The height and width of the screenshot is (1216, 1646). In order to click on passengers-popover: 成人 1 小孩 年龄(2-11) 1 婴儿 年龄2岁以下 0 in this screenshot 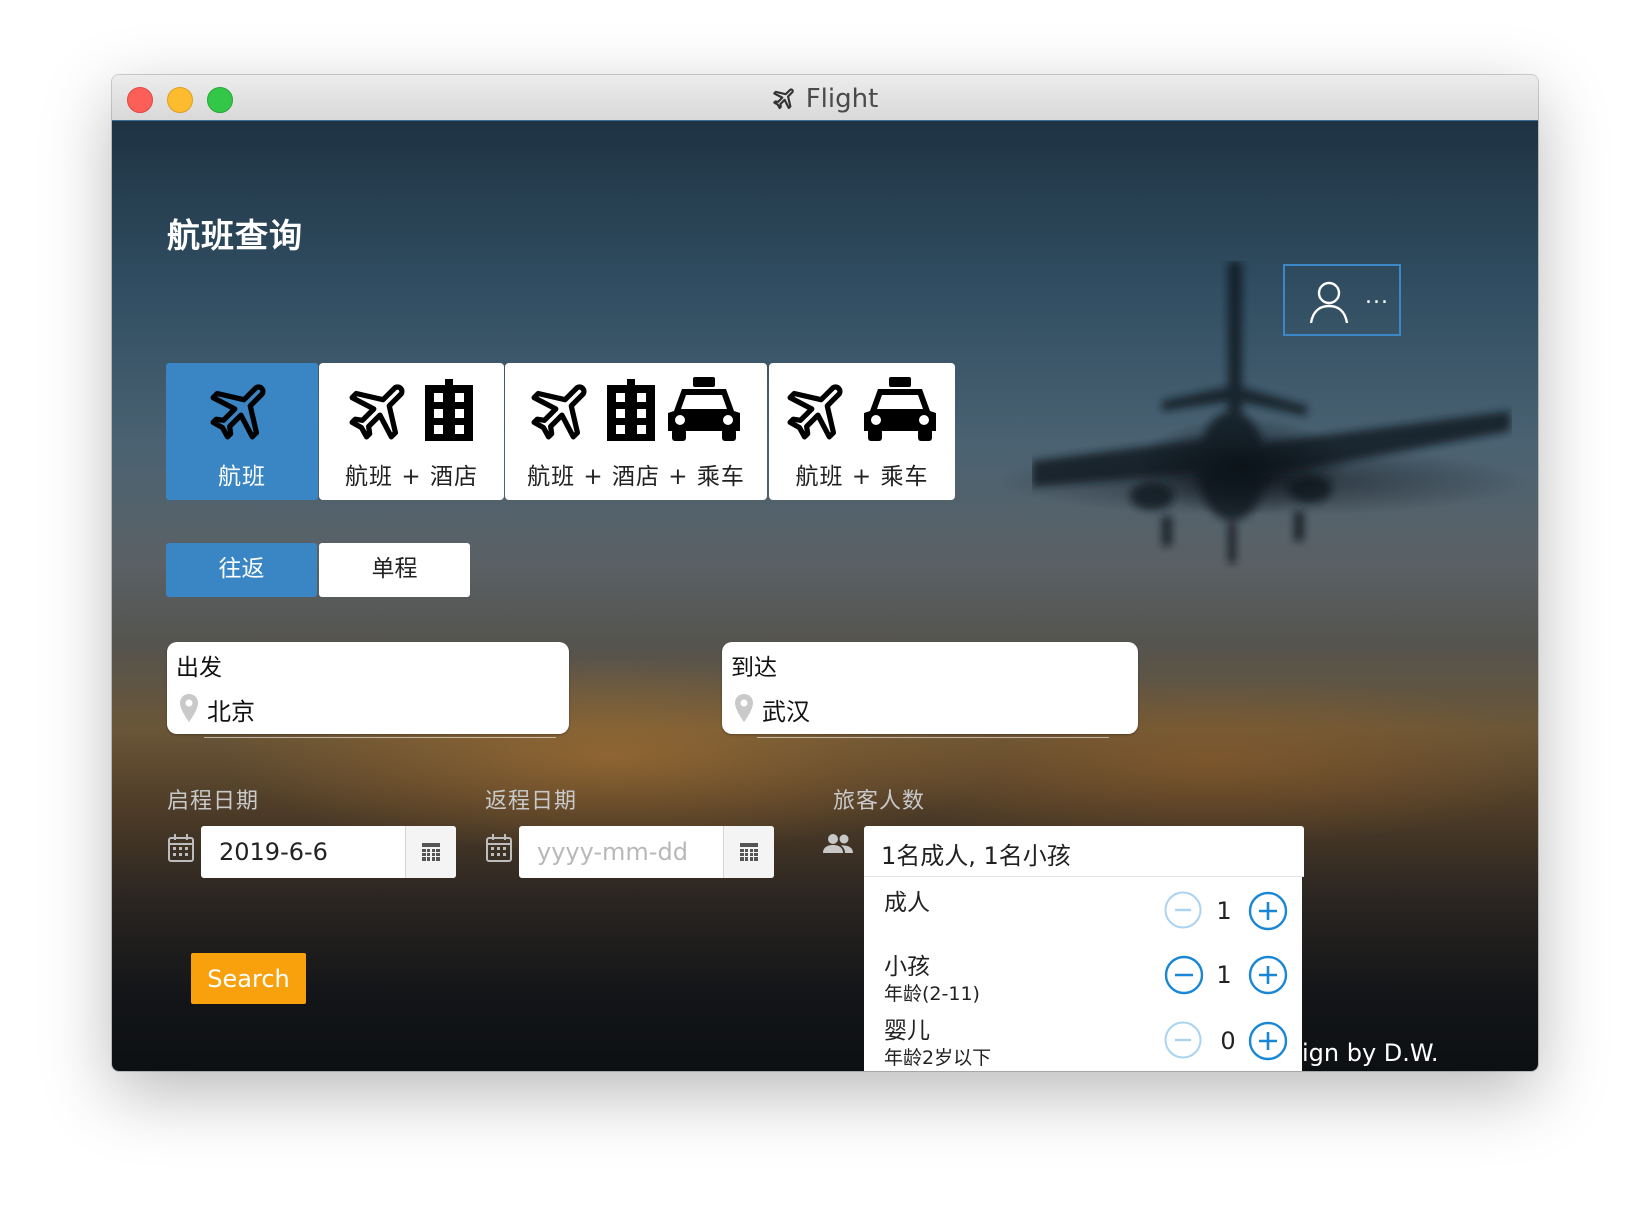, I will do `click(1083, 974)`.